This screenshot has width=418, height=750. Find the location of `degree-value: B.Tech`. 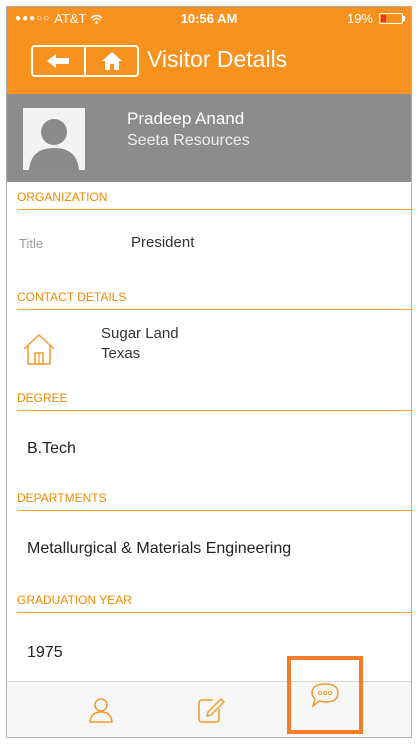

degree-value: B.Tech is located at coordinates (51, 448).